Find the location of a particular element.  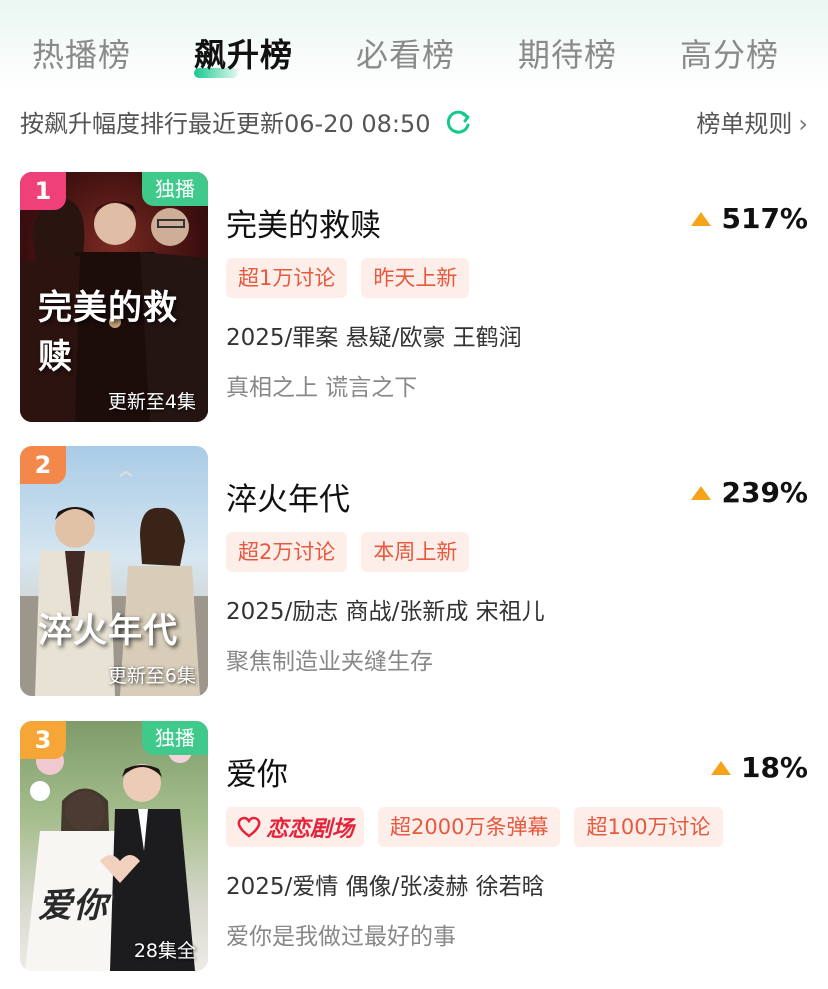

drama-title: 淬火年代 is located at coordinates (288, 496).